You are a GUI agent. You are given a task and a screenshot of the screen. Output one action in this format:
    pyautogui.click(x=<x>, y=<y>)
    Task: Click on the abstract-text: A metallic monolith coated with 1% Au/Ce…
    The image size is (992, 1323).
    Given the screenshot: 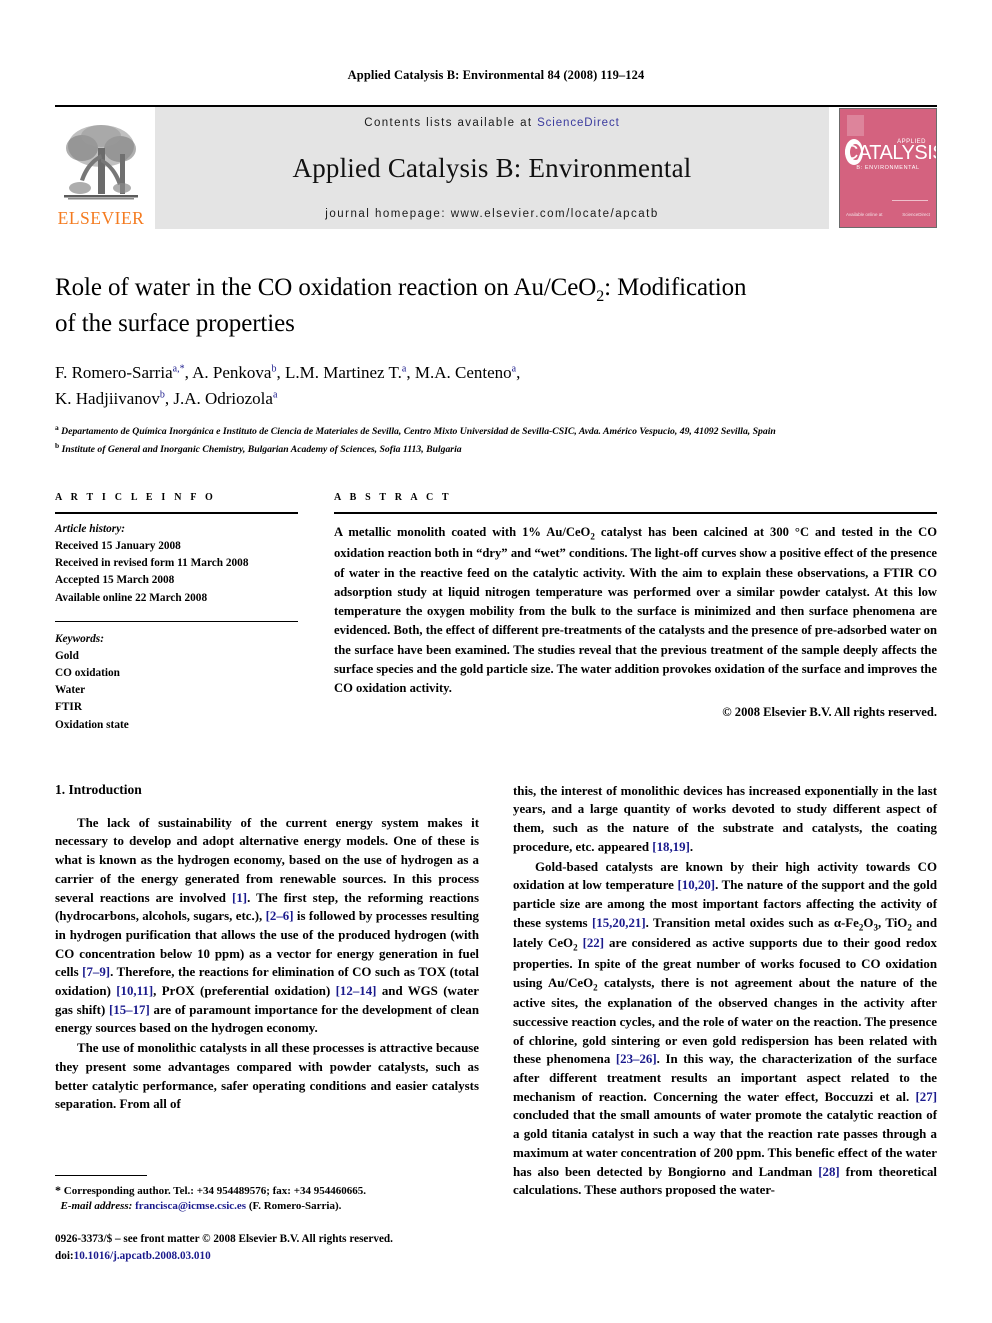 What is the action you would take?
    pyautogui.click(x=635, y=606)
    